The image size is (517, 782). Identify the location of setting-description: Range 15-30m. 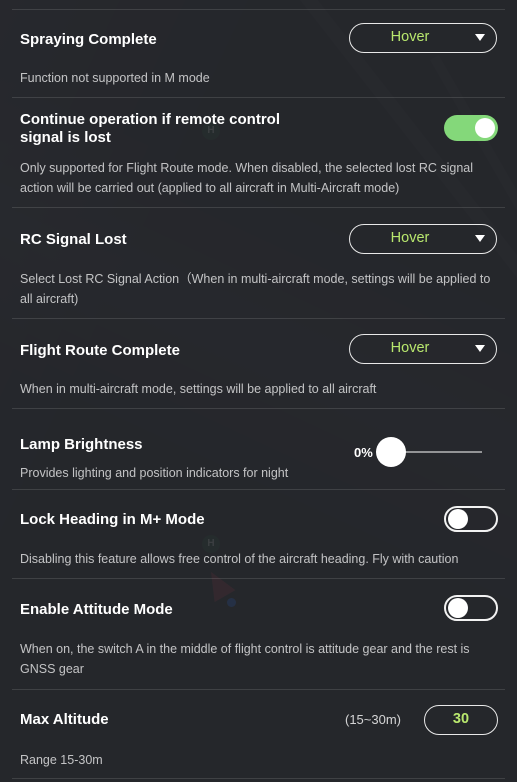
(61, 760).